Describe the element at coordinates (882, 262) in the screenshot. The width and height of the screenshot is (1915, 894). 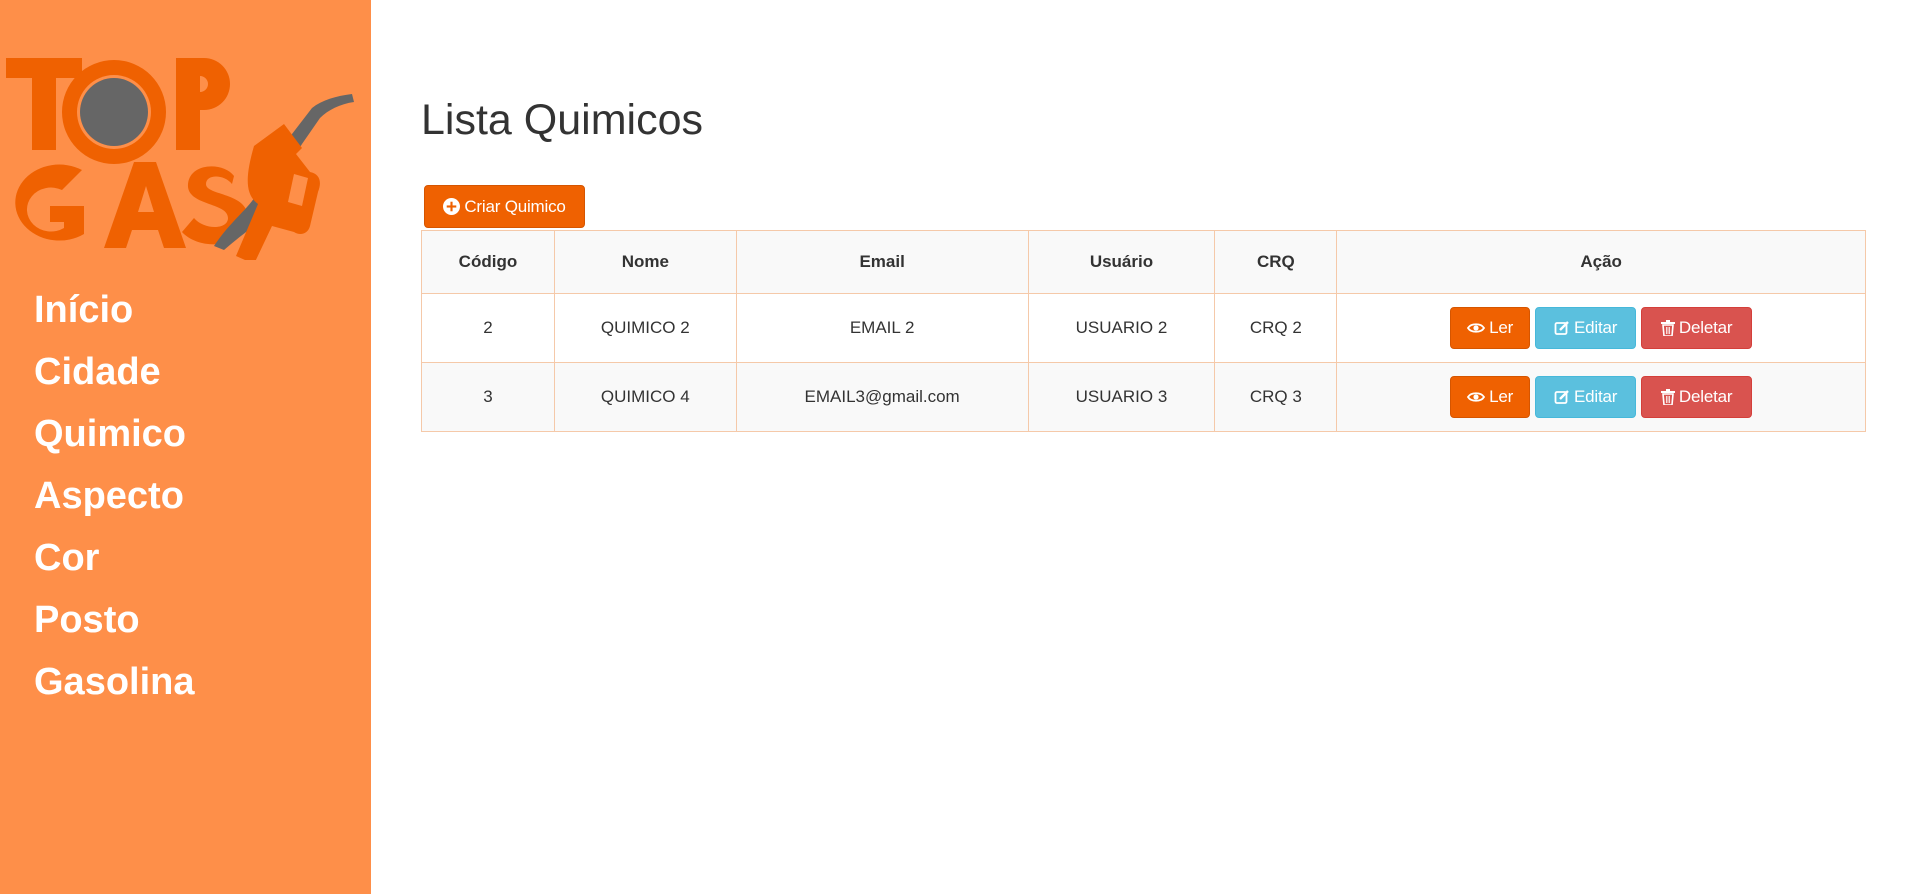
I see `header-email: Email` at that location.